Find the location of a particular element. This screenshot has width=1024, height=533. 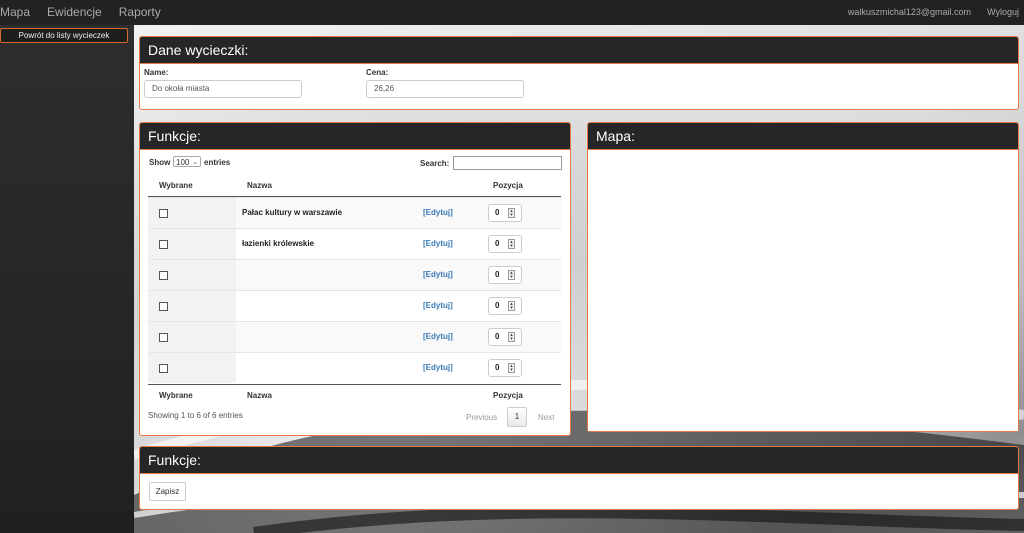

user-nav: walkuszmichal123@gmail.com Wyloguj is located at coordinates (925, 12).